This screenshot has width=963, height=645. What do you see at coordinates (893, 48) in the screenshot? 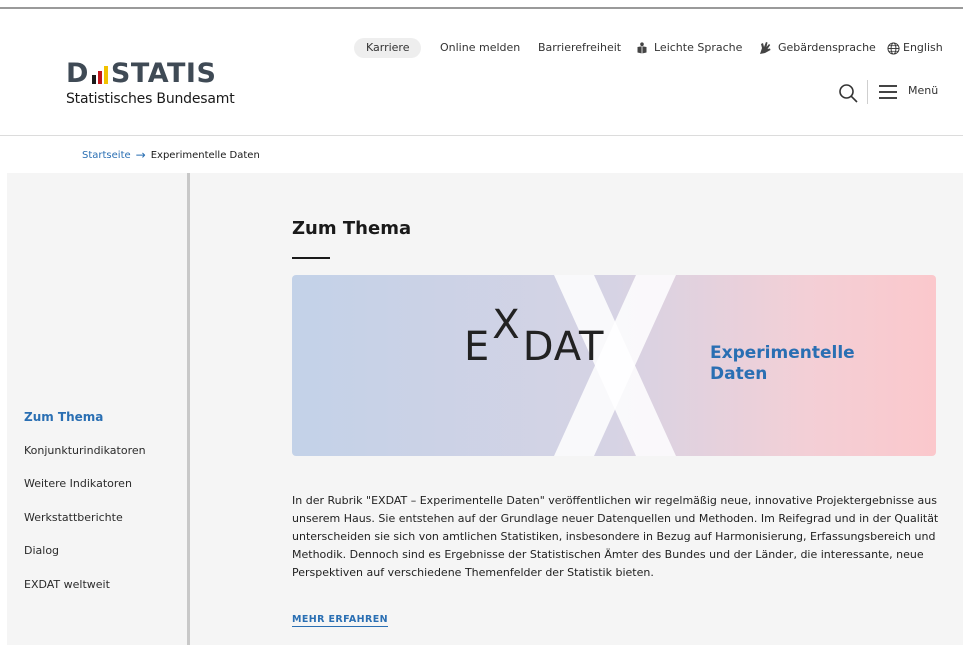
I see `globe-icon` at bounding box center [893, 48].